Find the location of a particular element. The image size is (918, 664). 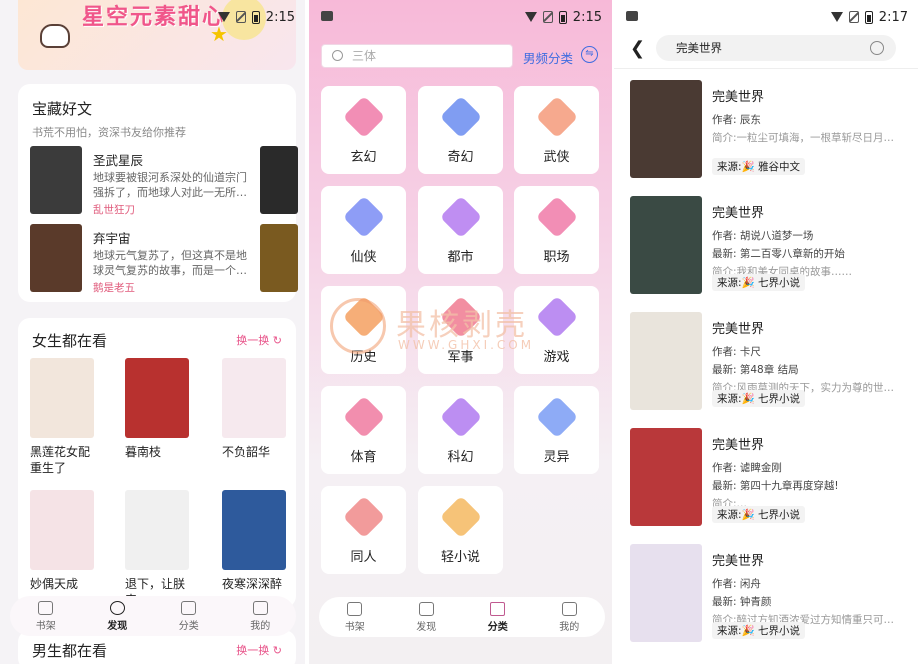

book-item: 圣武星辰 地球要被银河系深处的仙道宗门强拆了，而地球人对此一无所… 乱世狂刀 is located at coordinates (144, 181).